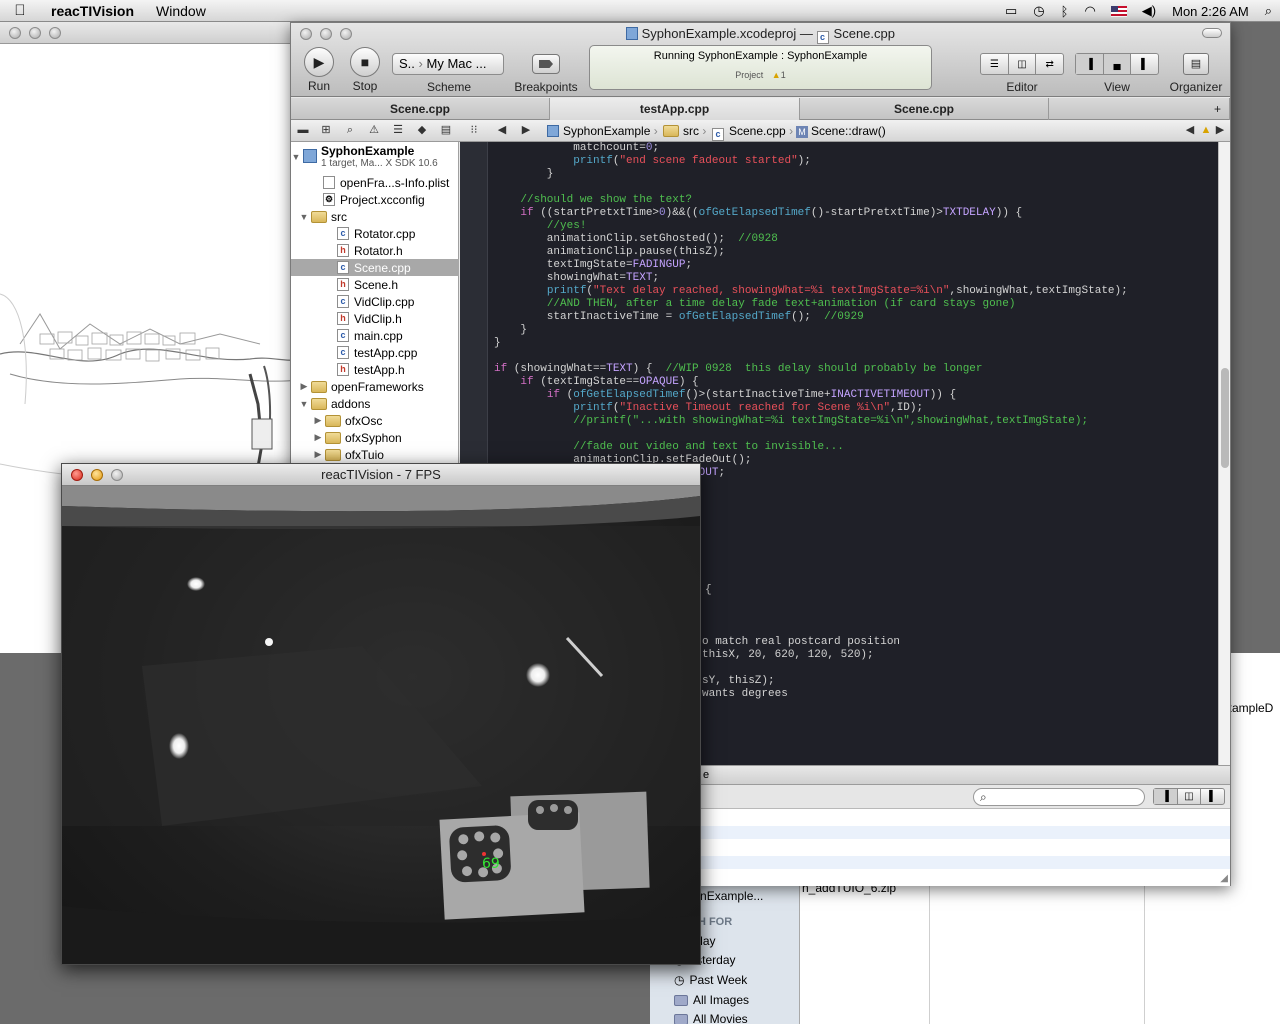  I want to click on navigator-item: h VidClip.h, so click(375, 318).